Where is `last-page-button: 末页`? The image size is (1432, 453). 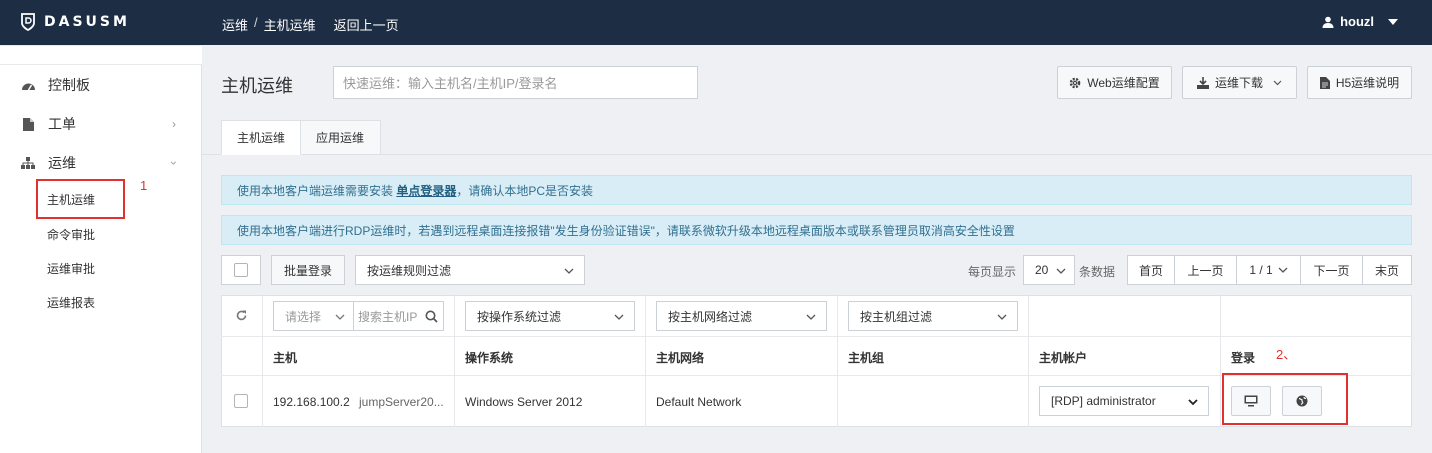 last-page-button: 末页 is located at coordinates (1387, 270).